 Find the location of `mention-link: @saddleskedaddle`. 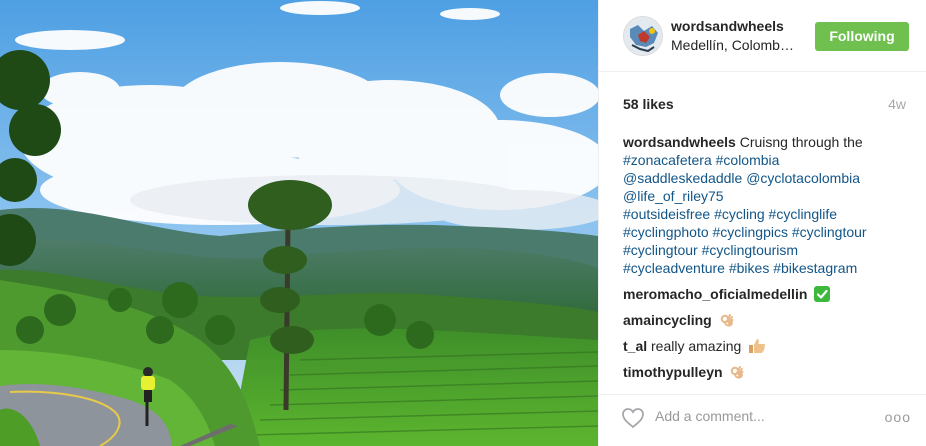

mention-link: @saddleskedaddle is located at coordinates (682, 178).